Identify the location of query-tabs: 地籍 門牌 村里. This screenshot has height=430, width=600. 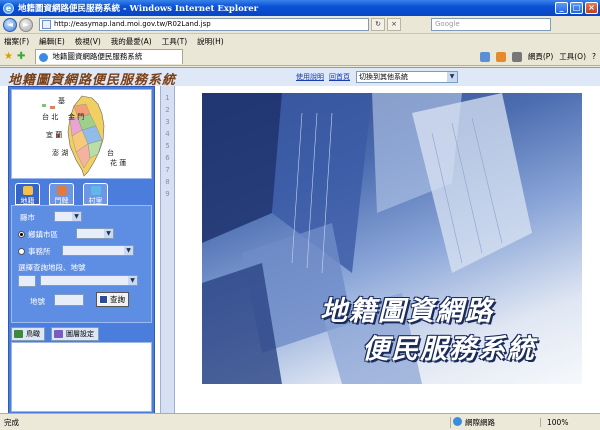
(81, 194).